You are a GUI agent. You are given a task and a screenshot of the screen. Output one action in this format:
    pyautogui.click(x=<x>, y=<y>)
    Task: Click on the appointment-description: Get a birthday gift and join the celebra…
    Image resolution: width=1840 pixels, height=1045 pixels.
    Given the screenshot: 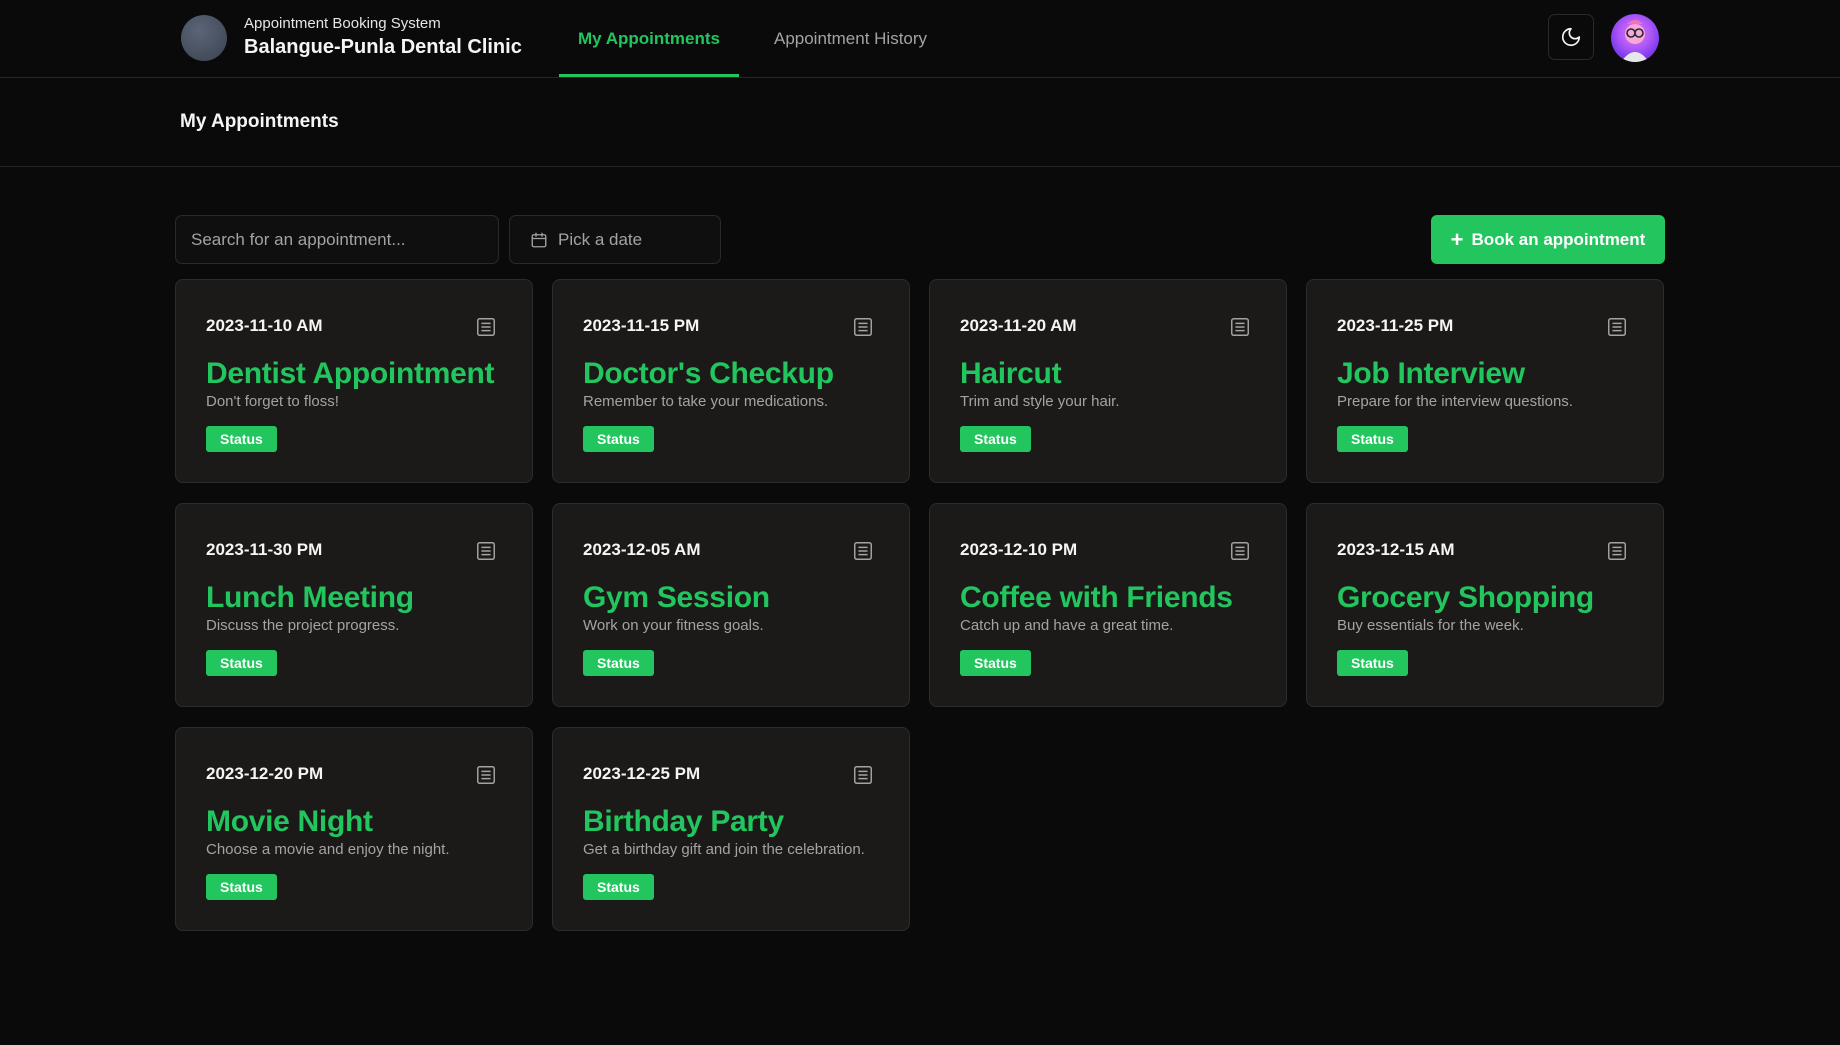 What is the action you would take?
    pyautogui.click(x=724, y=849)
    